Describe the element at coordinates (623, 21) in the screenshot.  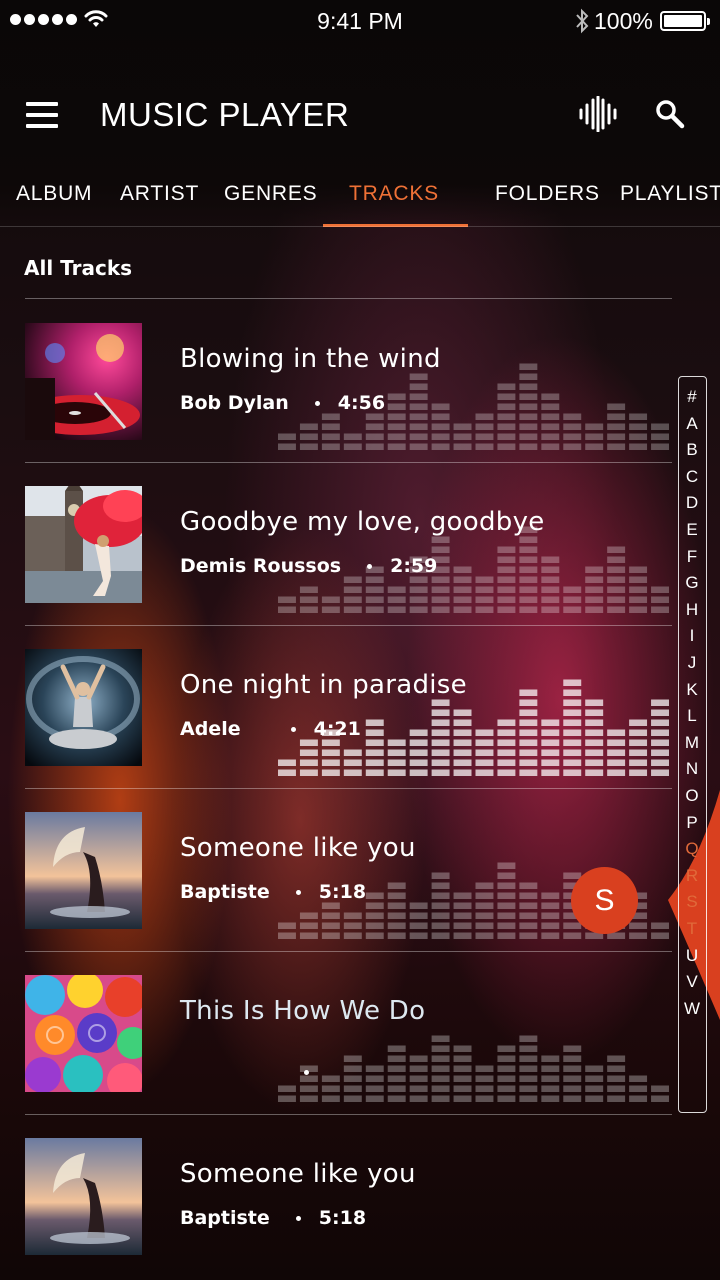
I see `battery-percent: 100%` at that location.